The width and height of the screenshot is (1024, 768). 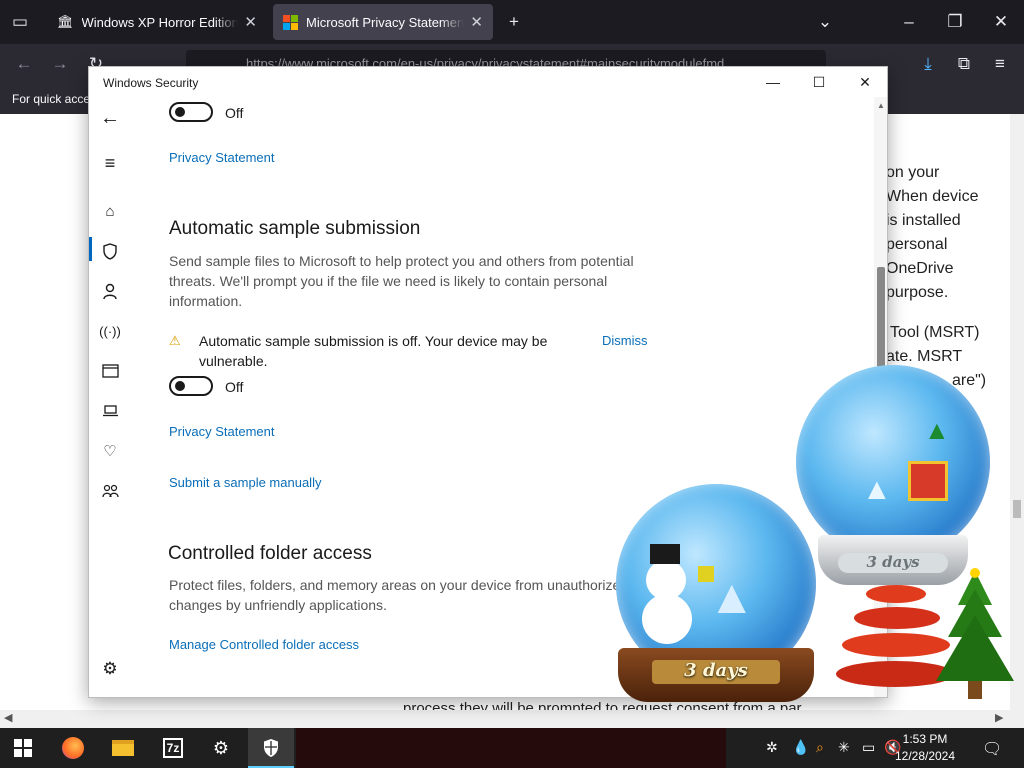 What do you see at coordinates (1001, 22) in the screenshot?
I see `close-window-icon: ✕` at bounding box center [1001, 22].